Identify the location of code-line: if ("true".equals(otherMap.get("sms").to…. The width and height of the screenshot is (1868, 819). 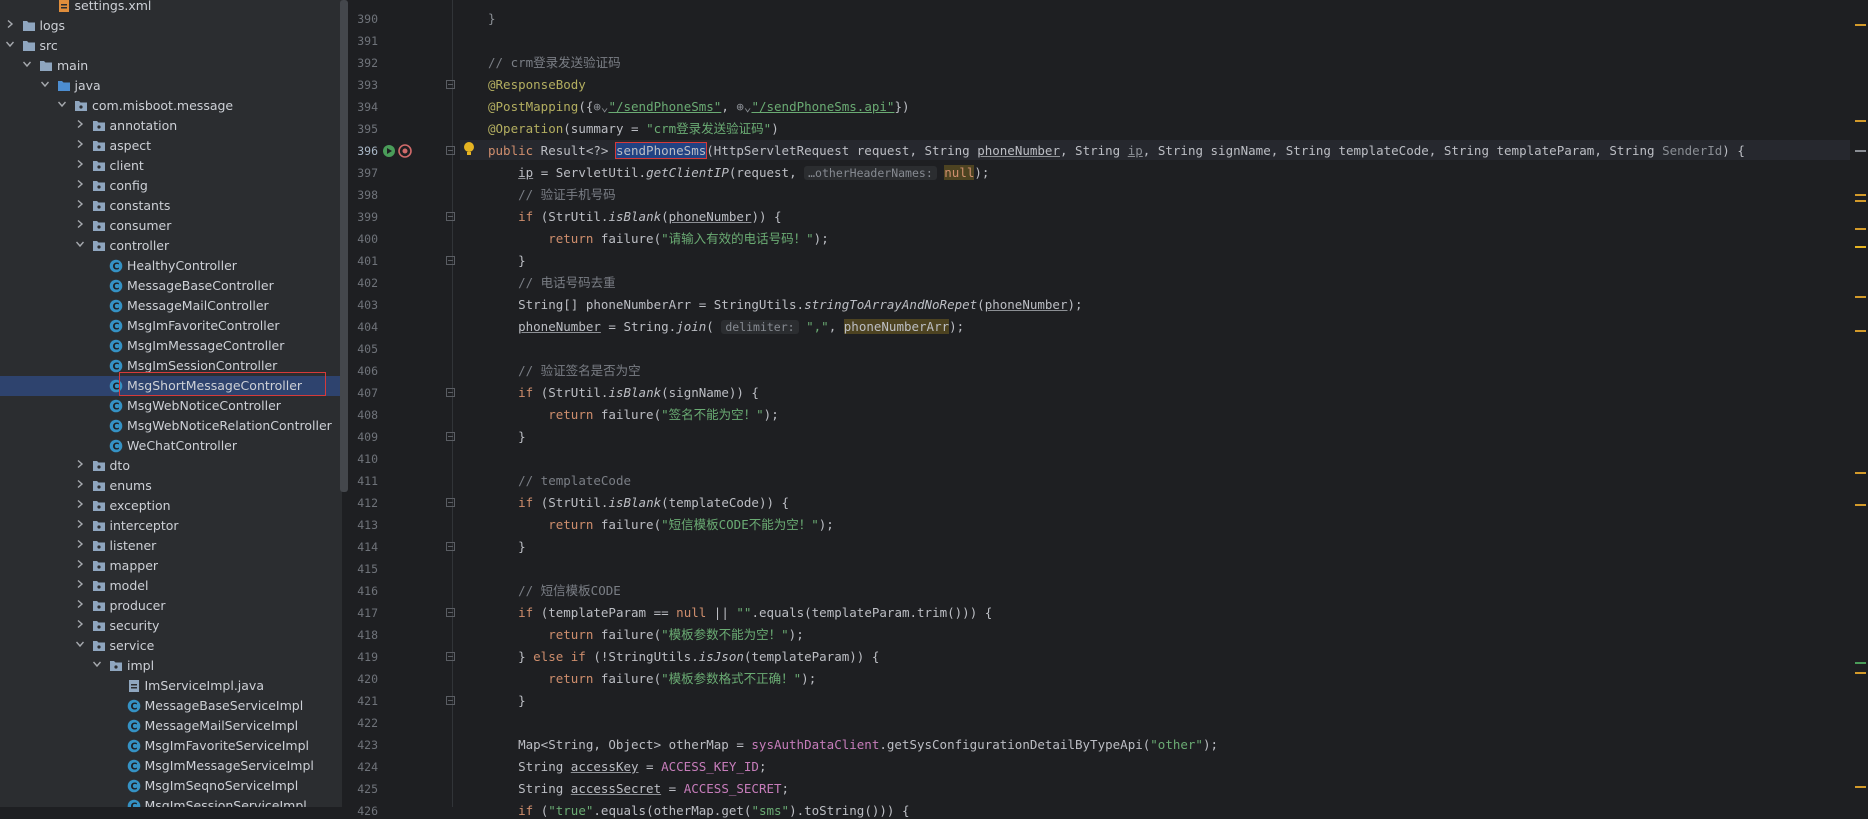
(698, 811).